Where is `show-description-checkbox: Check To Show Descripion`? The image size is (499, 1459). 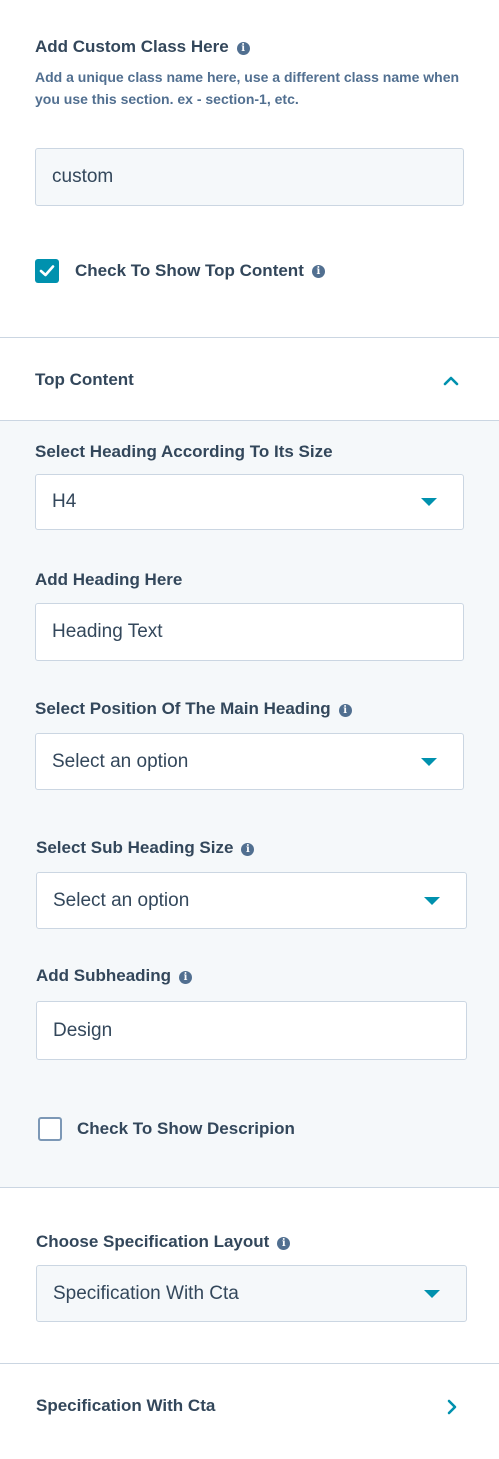
show-description-checkbox: Check To Show Descripion is located at coordinates (166, 1129).